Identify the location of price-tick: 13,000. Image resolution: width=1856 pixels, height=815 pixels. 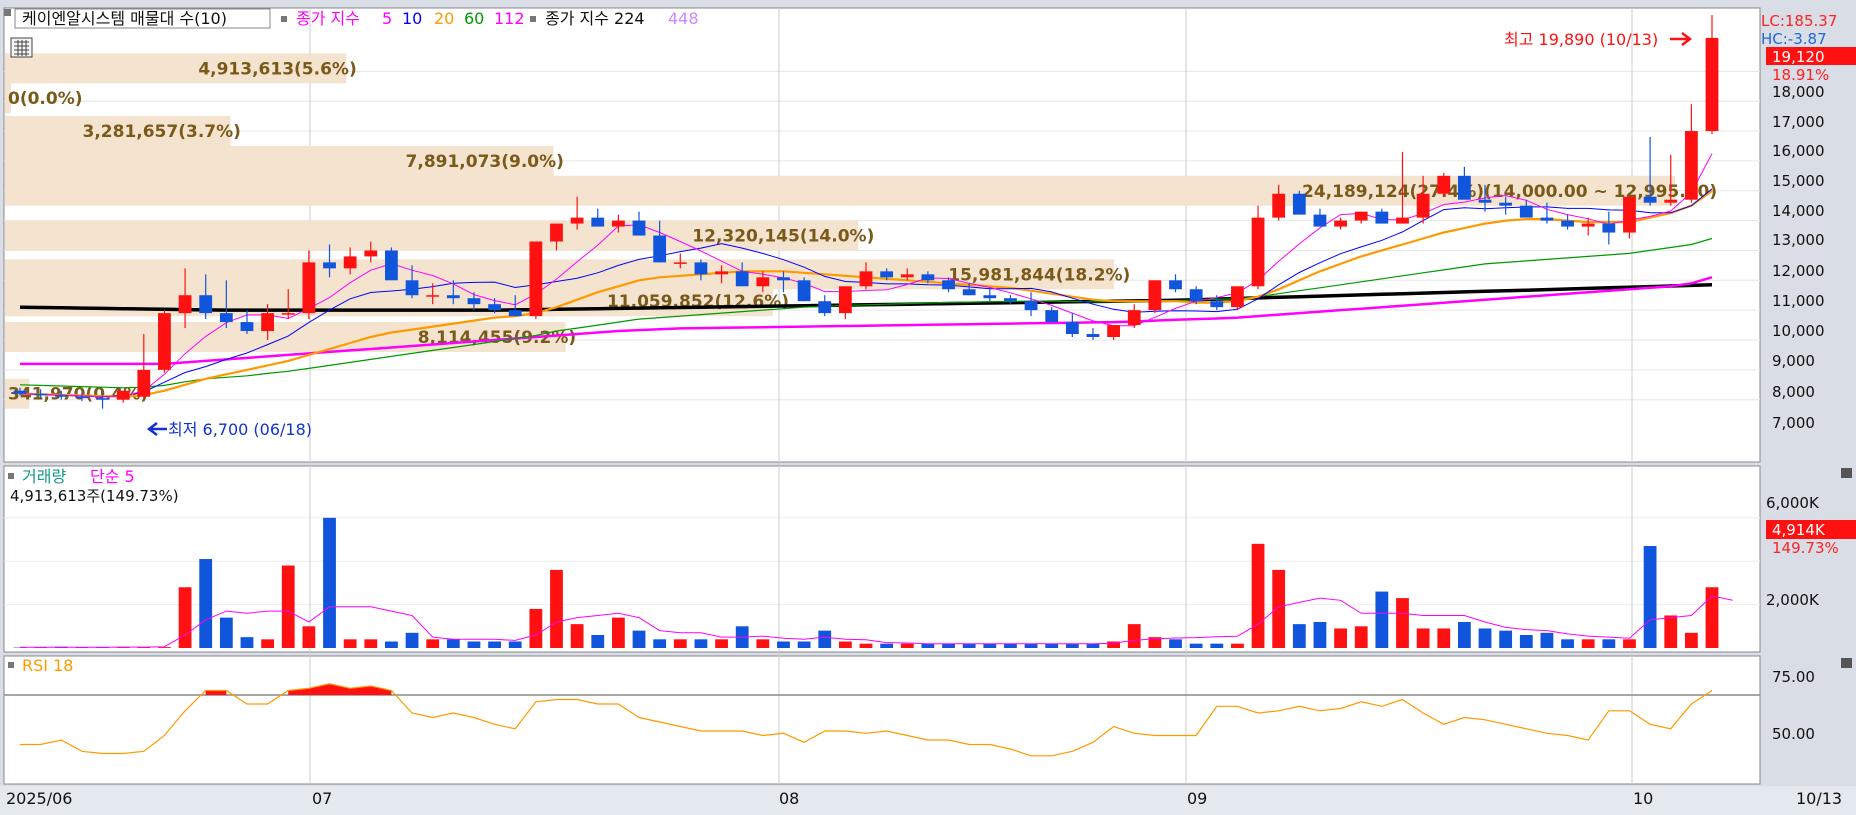
(1798, 240).